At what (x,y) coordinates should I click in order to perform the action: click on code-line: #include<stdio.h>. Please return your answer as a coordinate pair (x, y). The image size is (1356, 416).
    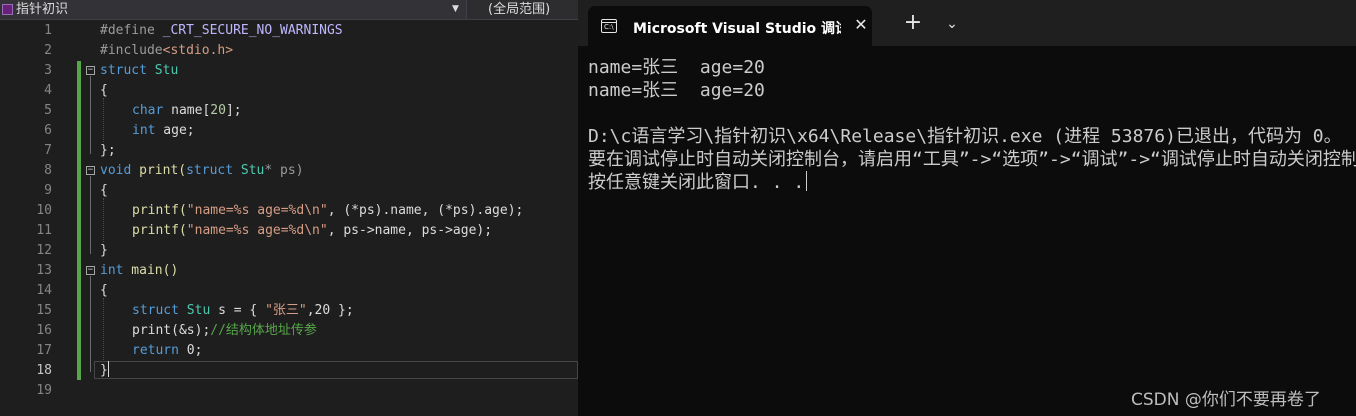
    Looking at the image, I should click on (166, 51).